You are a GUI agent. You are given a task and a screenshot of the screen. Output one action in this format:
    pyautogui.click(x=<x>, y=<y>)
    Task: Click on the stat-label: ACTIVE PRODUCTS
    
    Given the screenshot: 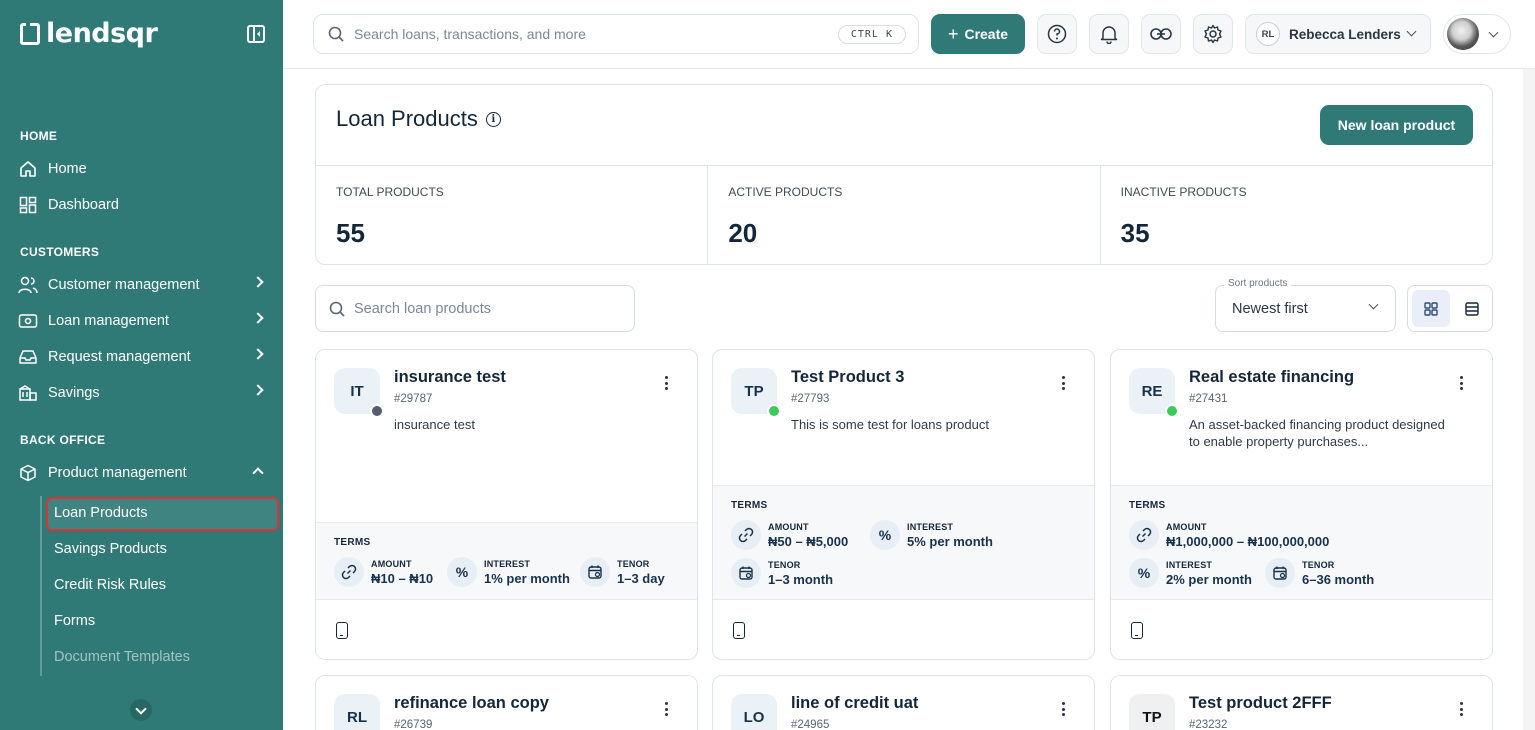 What is the action you would take?
    pyautogui.click(x=785, y=192)
    